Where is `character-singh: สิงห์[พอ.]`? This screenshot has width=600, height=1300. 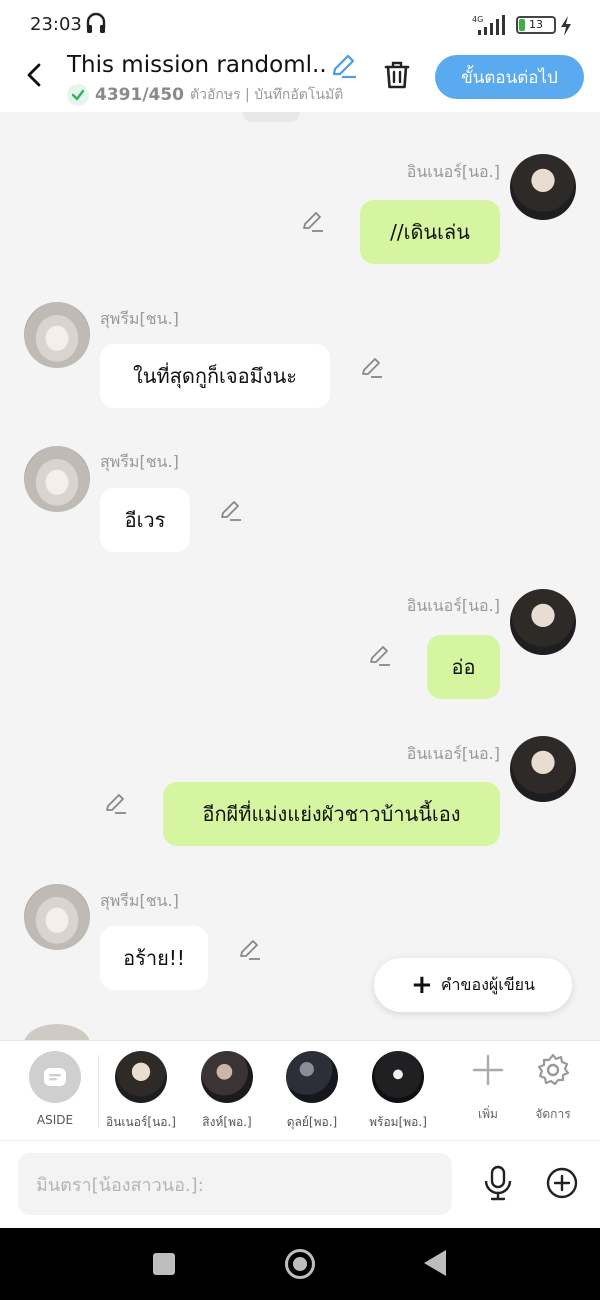
character-singh: สิงห์[พอ.] is located at coordinates (227, 1091).